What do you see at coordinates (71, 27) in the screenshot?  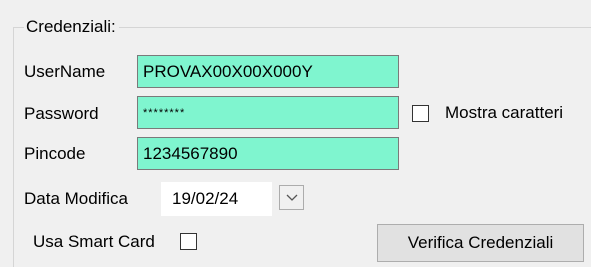 I see `group-title: Credenziali:` at bounding box center [71, 27].